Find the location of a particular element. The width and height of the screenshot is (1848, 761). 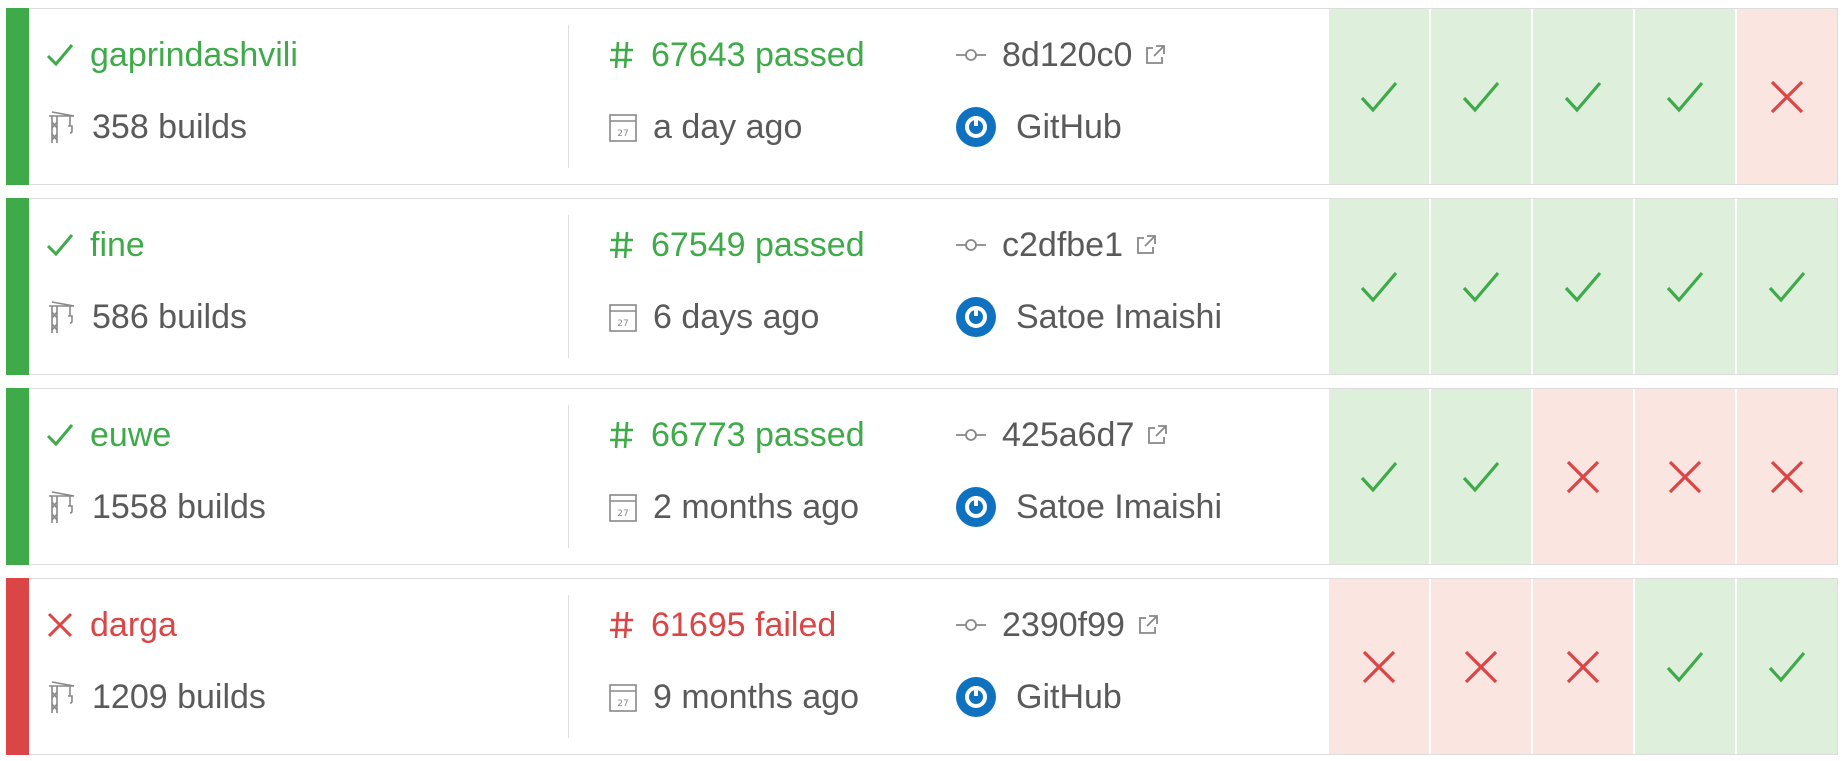

build-column: 67549 passed 27 6 days ago is located at coordinates (769, 286).